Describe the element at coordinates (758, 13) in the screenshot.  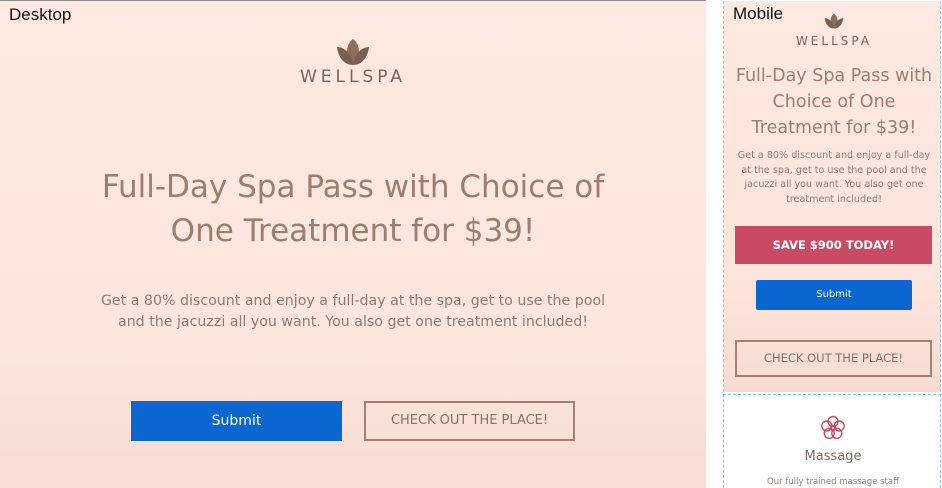
I see `mobile-label: Mobile` at that location.